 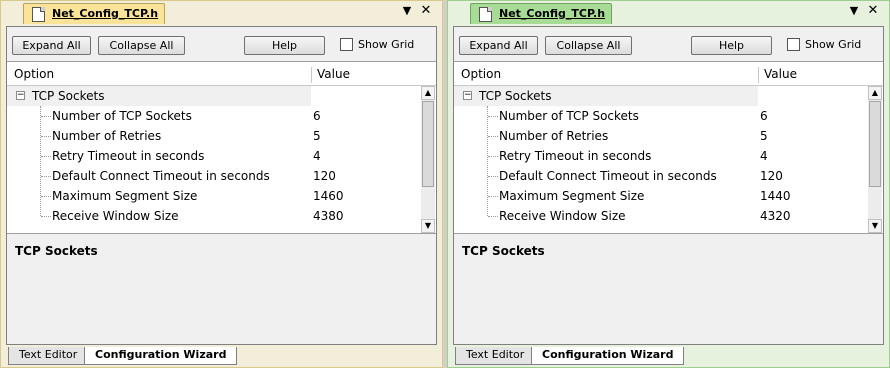 I want to click on option-value: 4320, so click(x=775, y=216).